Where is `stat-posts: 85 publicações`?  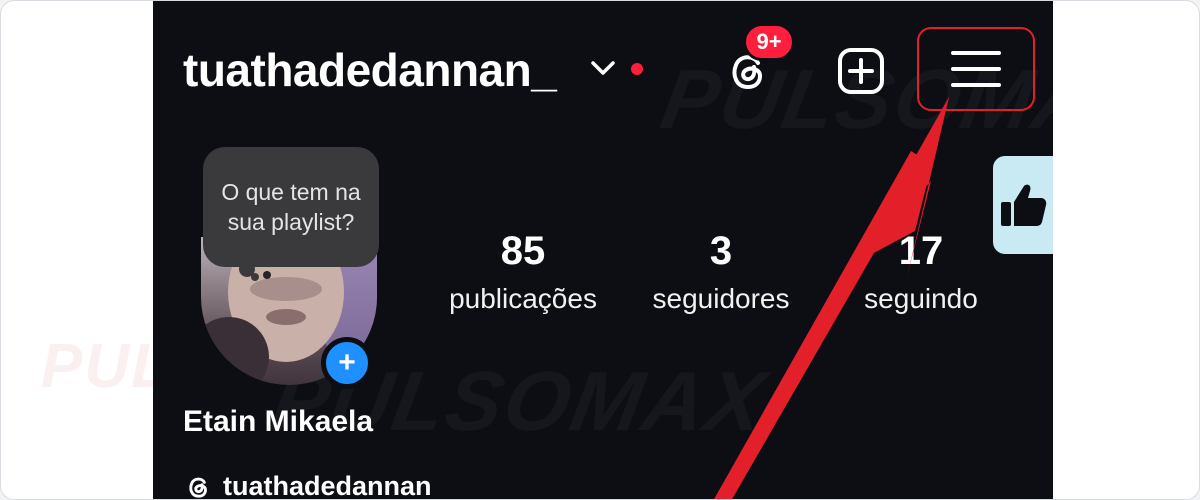
stat-posts: 85 publicações is located at coordinates (523, 273).